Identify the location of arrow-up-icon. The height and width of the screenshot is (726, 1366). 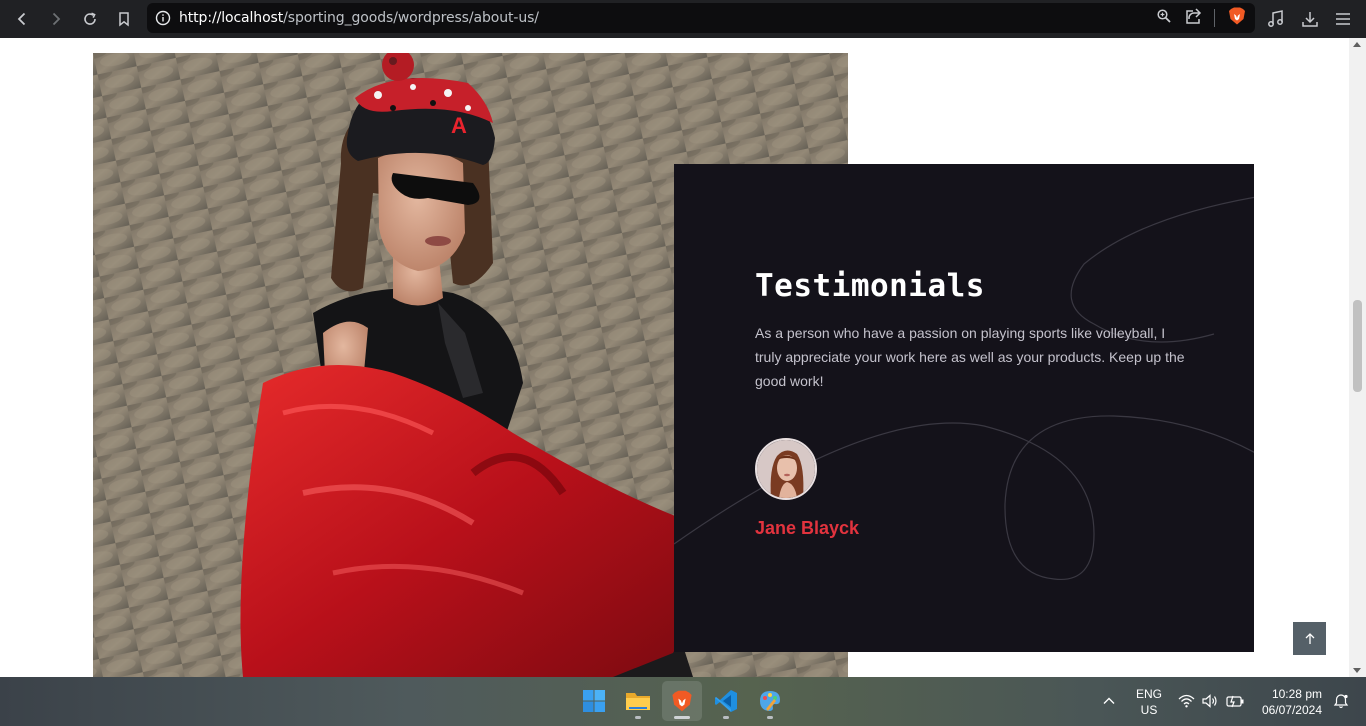
(1309, 638).